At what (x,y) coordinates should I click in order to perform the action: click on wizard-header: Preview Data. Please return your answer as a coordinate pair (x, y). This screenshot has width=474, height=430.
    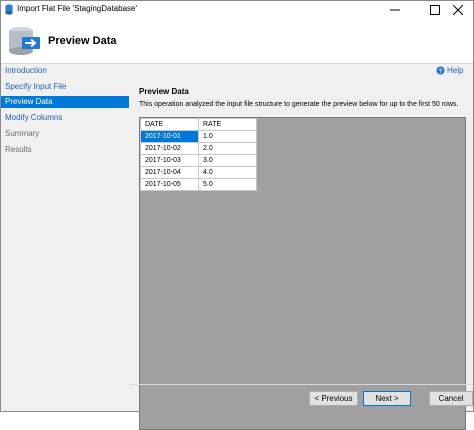
    Looking at the image, I should click on (237, 40).